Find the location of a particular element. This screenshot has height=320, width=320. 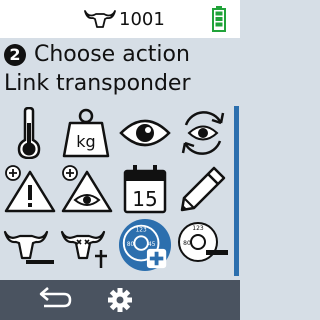

calendar-icon: 15 is located at coordinates (145, 189).